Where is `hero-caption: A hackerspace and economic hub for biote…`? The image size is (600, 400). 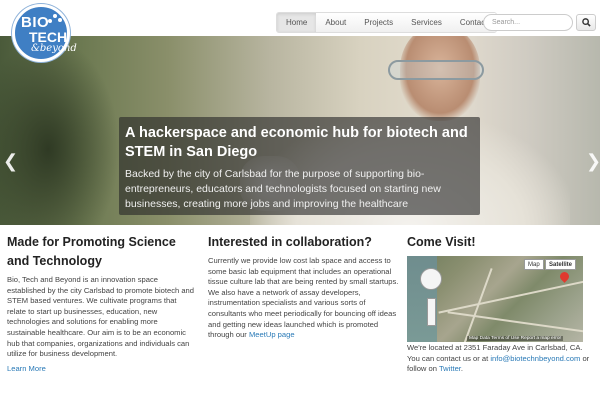
hero-caption: A hackerspace and economic hub for biote… is located at coordinates (299, 166).